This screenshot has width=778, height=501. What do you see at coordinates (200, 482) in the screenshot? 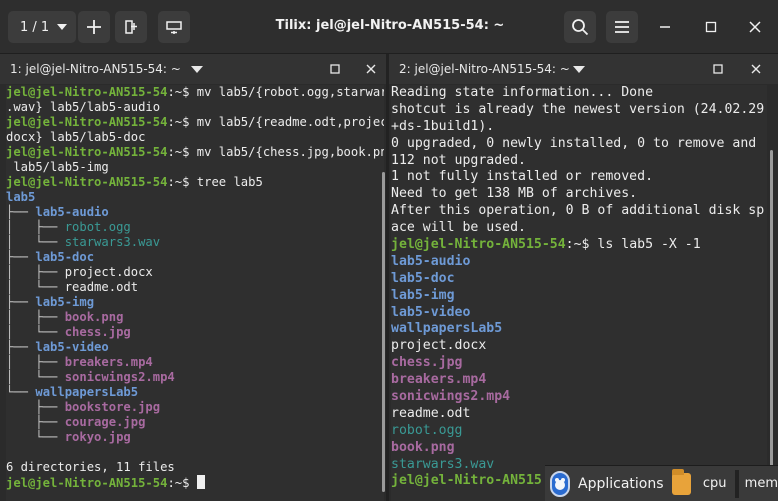
I see `text-cursor` at bounding box center [200, 482].